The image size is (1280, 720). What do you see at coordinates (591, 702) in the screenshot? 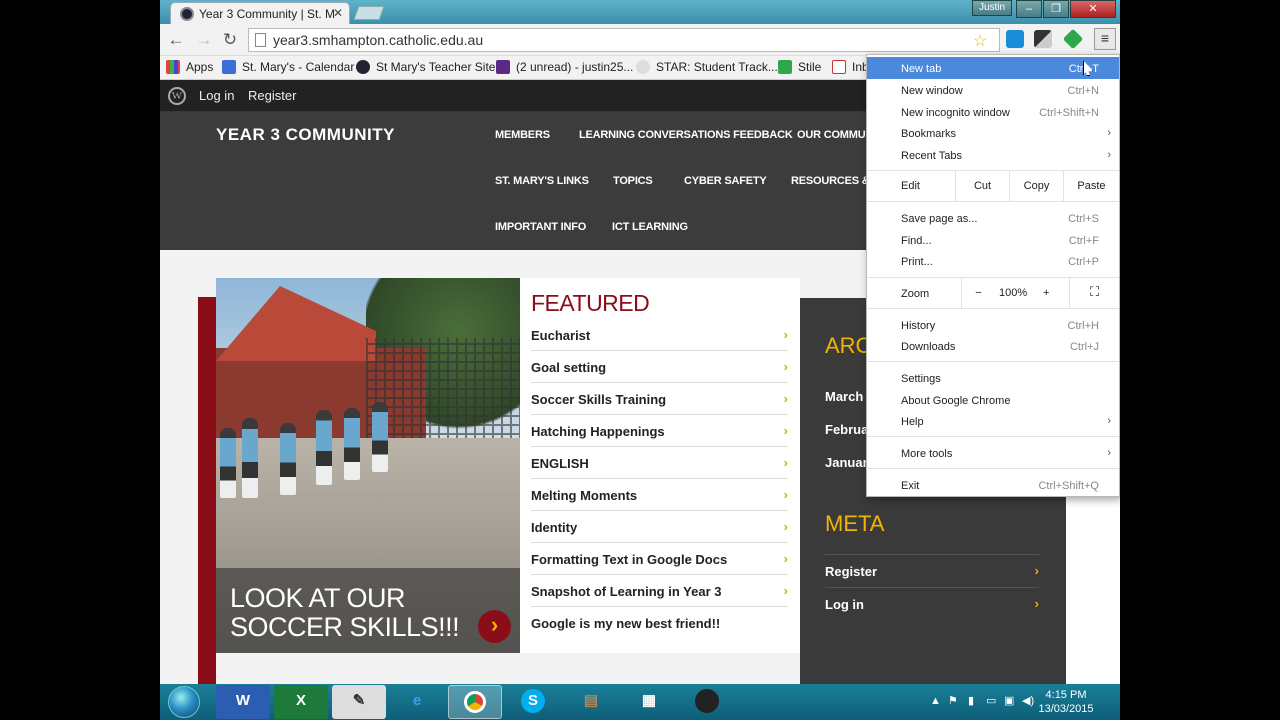
I see `file-explorer-icon: ▤` at bounding box center [591, 702].